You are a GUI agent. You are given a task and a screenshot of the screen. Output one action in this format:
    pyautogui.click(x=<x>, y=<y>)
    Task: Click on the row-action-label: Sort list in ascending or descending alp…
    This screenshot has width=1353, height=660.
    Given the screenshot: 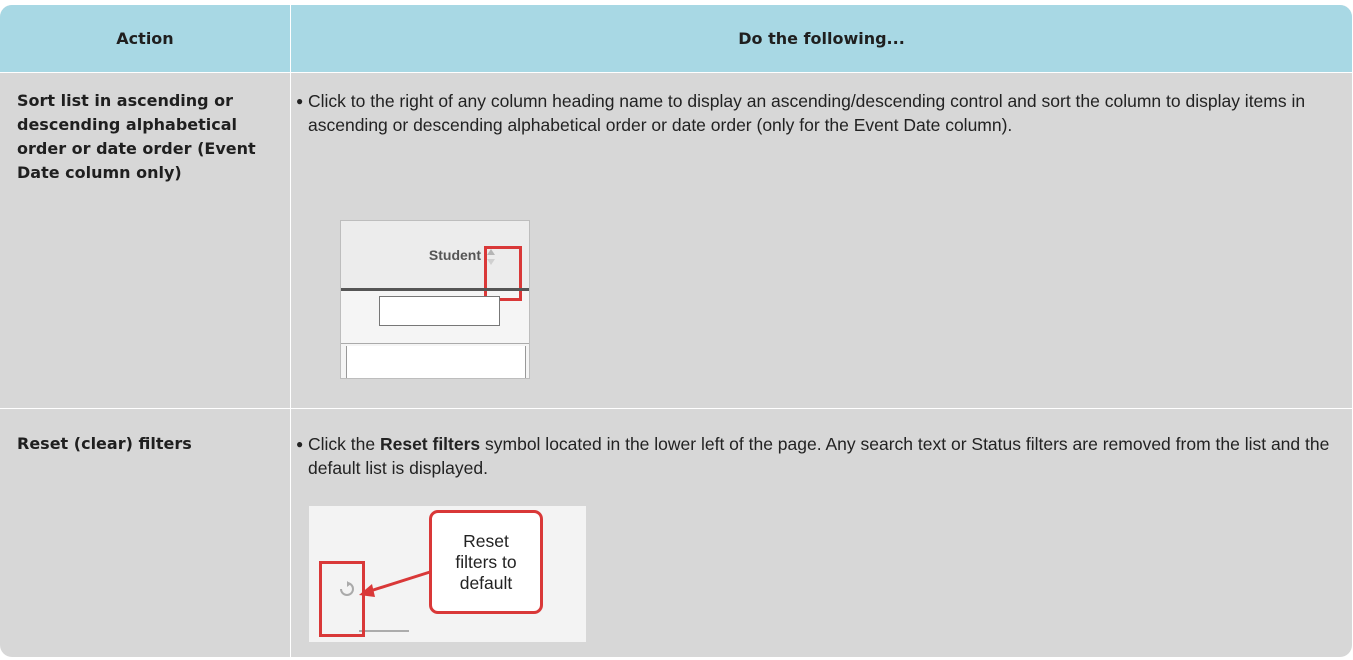 What is the action you would take?
    pyautogui.click(x=136, y=136)
    